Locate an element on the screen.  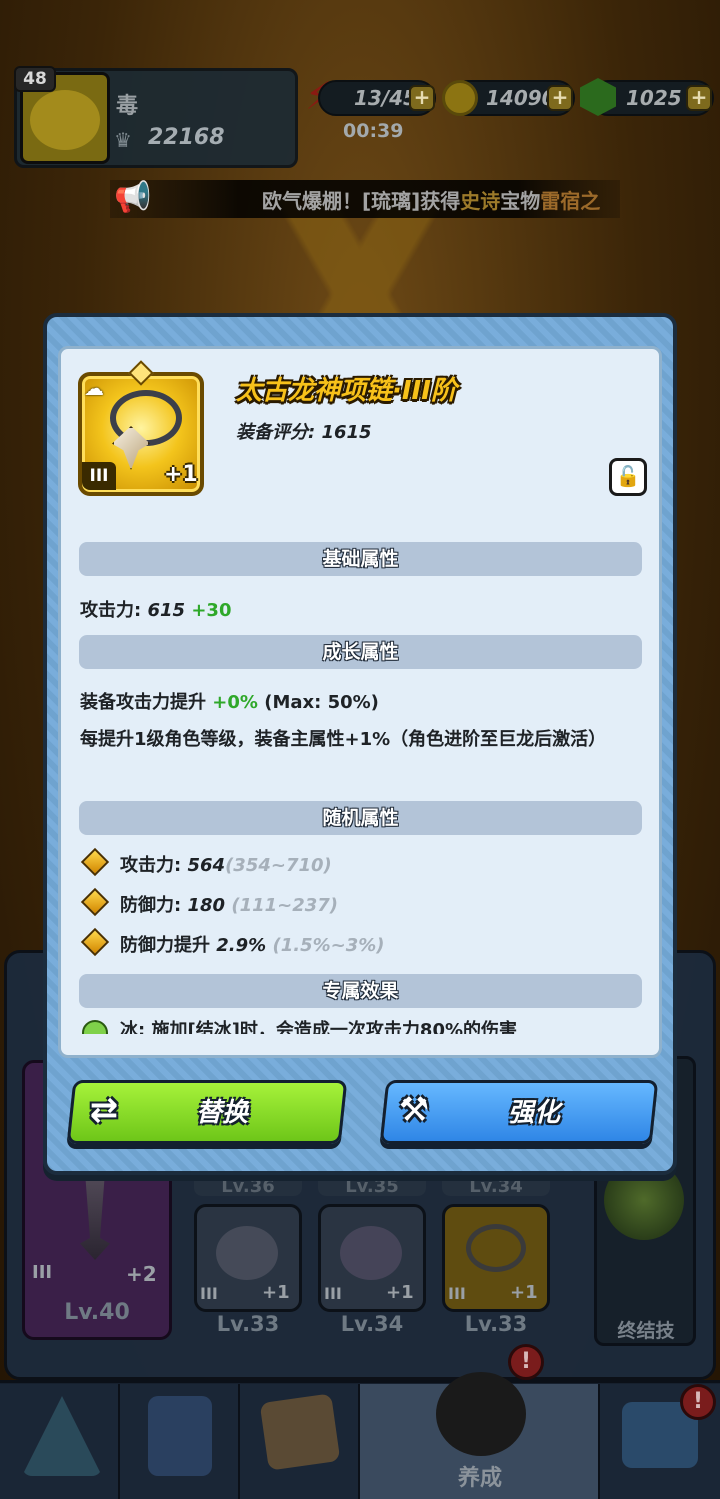
unlock-icon: 🔓 is located at coordinates (628, 476).